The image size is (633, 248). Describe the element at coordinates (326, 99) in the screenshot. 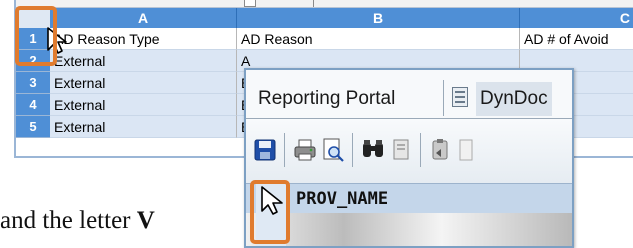

I see `tab-reporting-portal: Reporting Portal` at that location.